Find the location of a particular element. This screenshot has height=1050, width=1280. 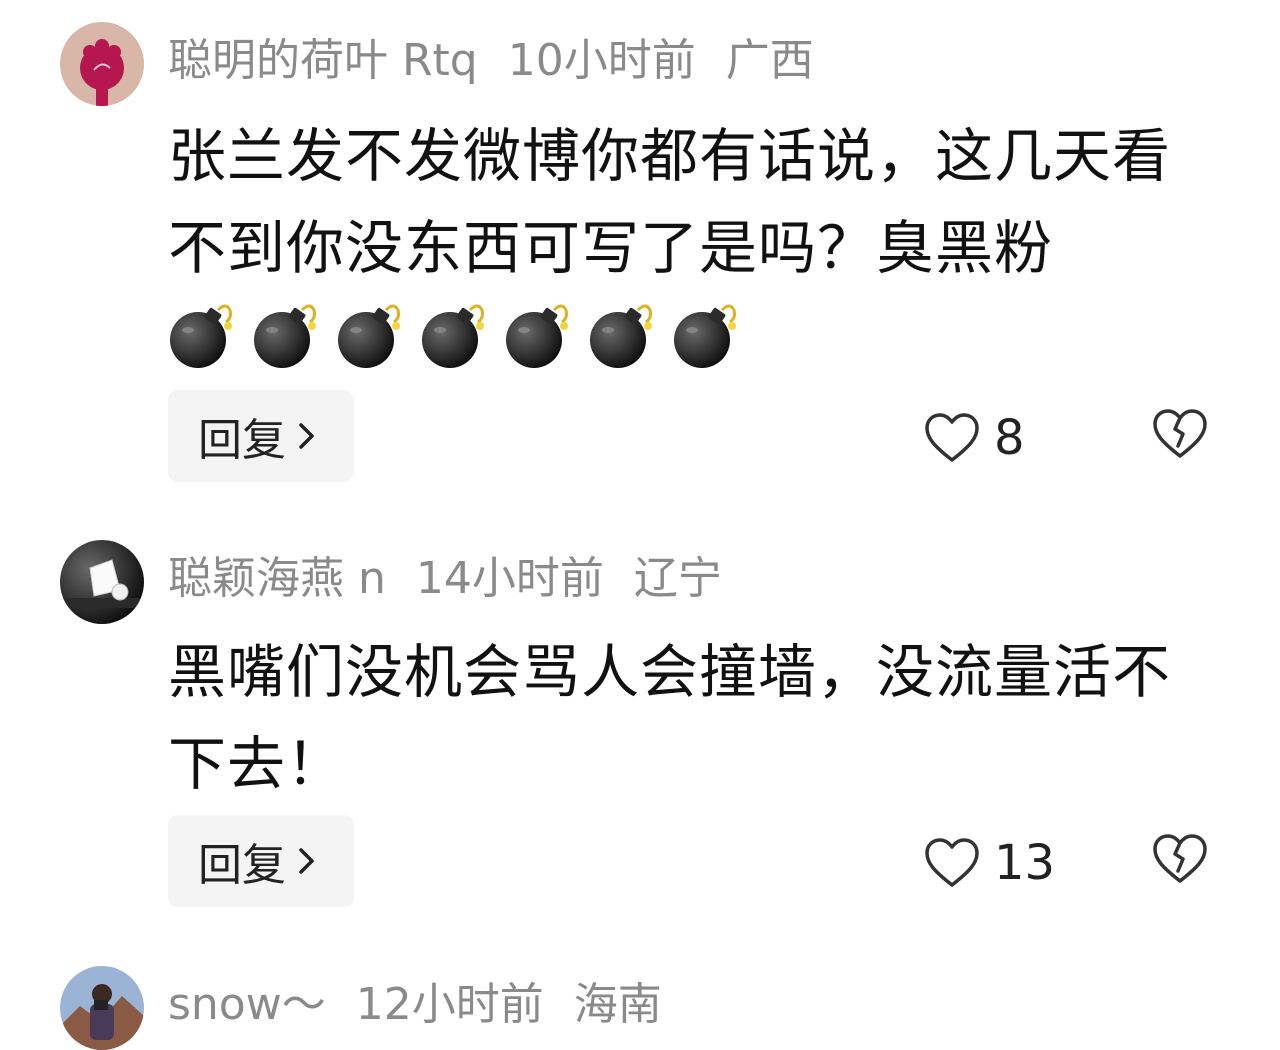

like-button: 13 is located at coordinates (989, 863).